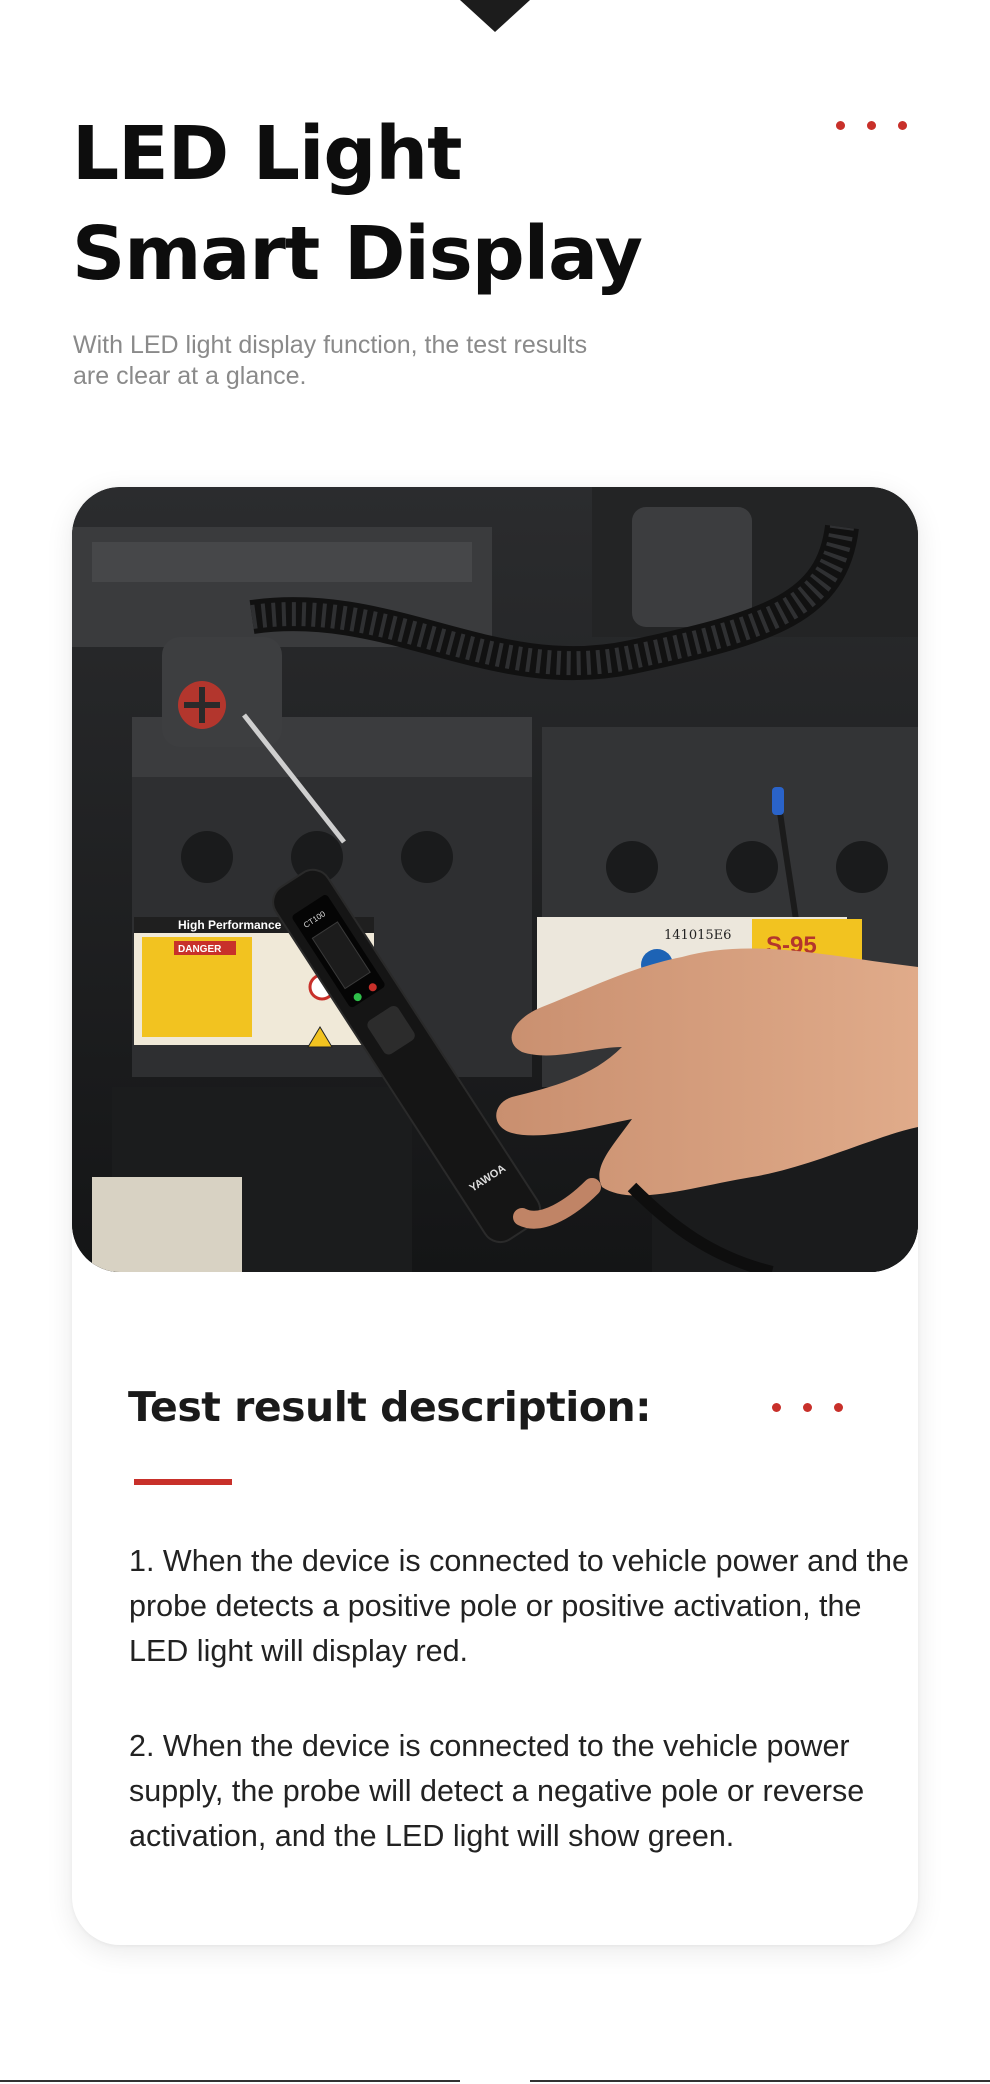 This screenshot has height=2084, width=990. I want to click on hero-title: LED Light Smart Display, so click(357, 204).